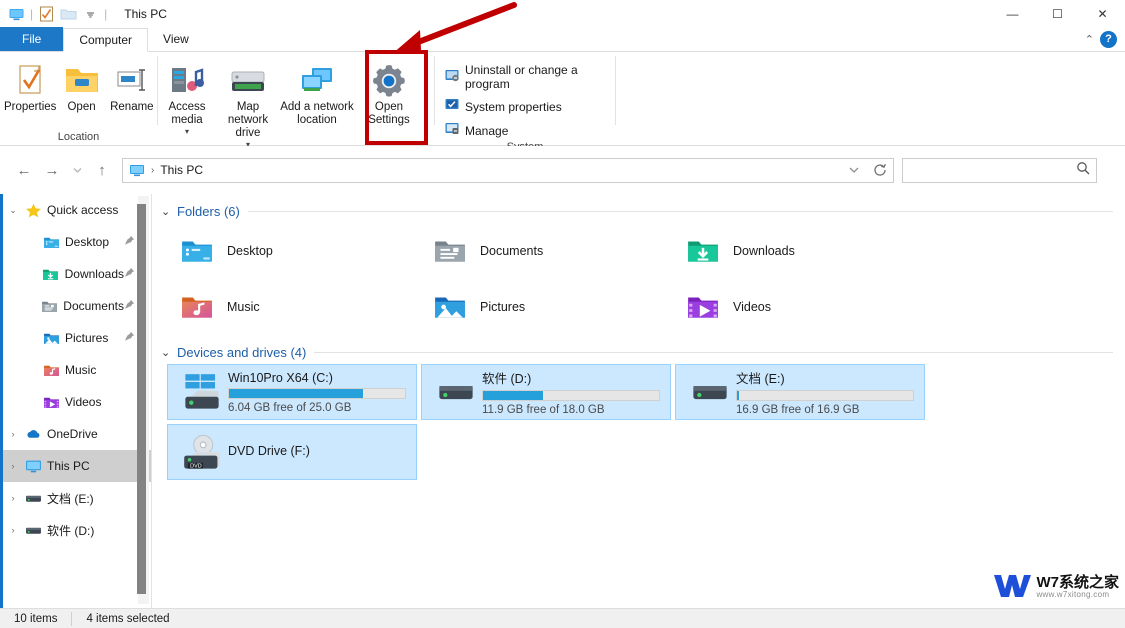 The width and height of the screenshot is (1125, 628). I want to click on open-settings-button: Open Settings, so click(389, 92).